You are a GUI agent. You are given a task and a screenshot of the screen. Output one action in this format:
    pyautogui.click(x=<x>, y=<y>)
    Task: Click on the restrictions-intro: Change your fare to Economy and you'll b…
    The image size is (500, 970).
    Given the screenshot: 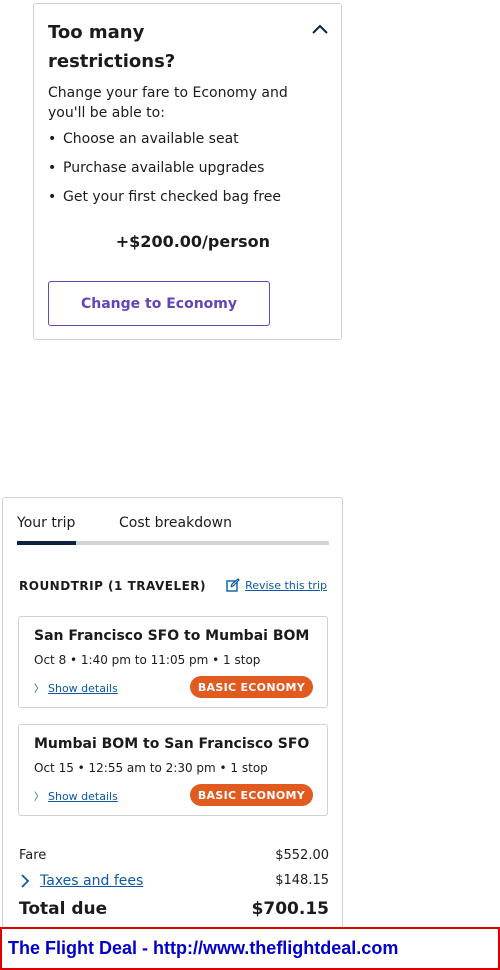 What is the action you would take?
    pyautogui.click(x=168, y=103)
    